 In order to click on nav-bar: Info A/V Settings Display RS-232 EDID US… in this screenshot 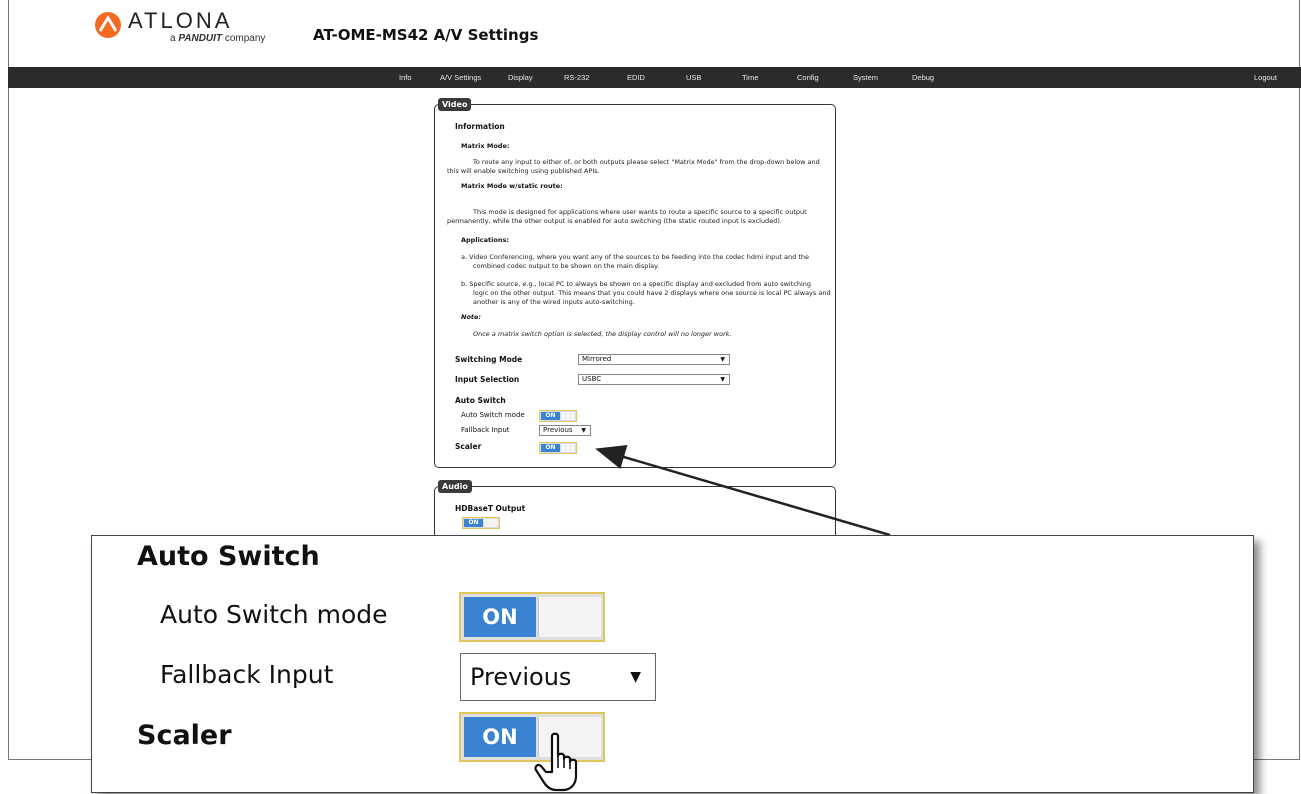, I will do `click(654, 77)`.